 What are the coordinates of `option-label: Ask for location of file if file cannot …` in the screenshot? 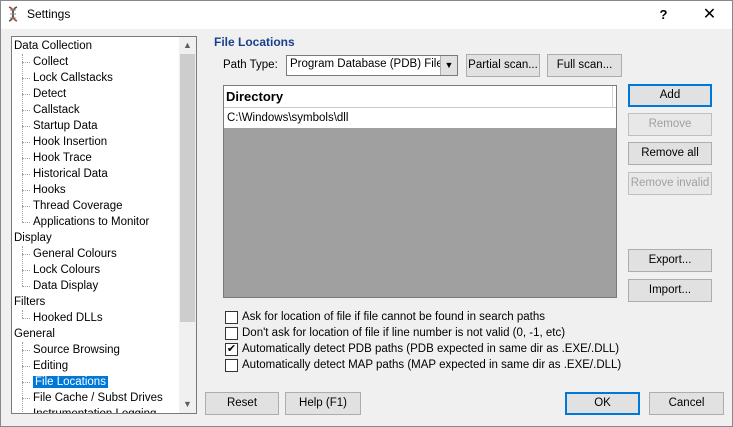 It's located at (394, 317).